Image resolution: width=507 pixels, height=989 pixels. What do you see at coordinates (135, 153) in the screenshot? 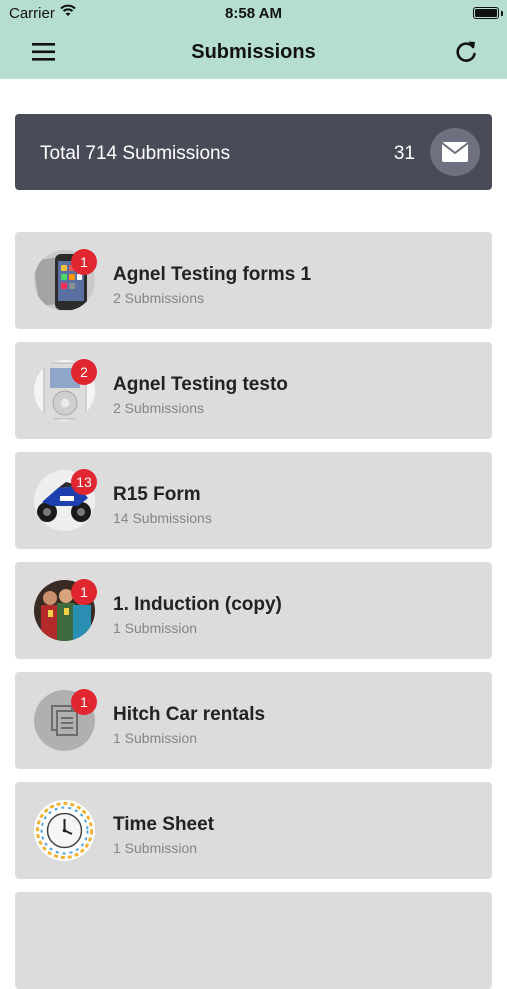
I see `total-submissions-label: Total 714 Submissions` at bounding box center [135, 153].